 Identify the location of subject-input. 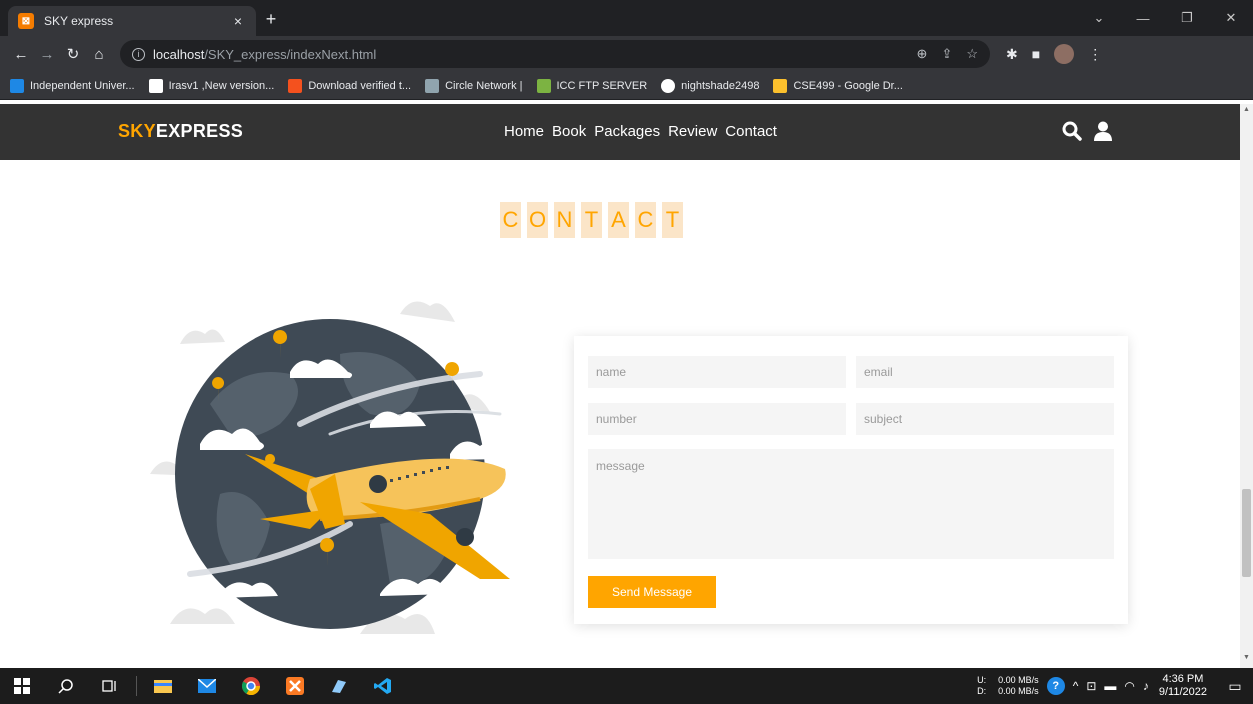
(985, 419).